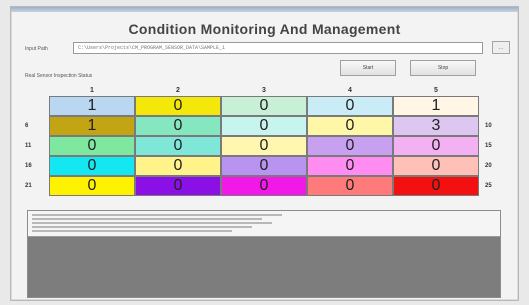  Describe the element at coordinates (436, 186) in the screenshot. I see `sensor-cell-r5-c5: 0` at that location.